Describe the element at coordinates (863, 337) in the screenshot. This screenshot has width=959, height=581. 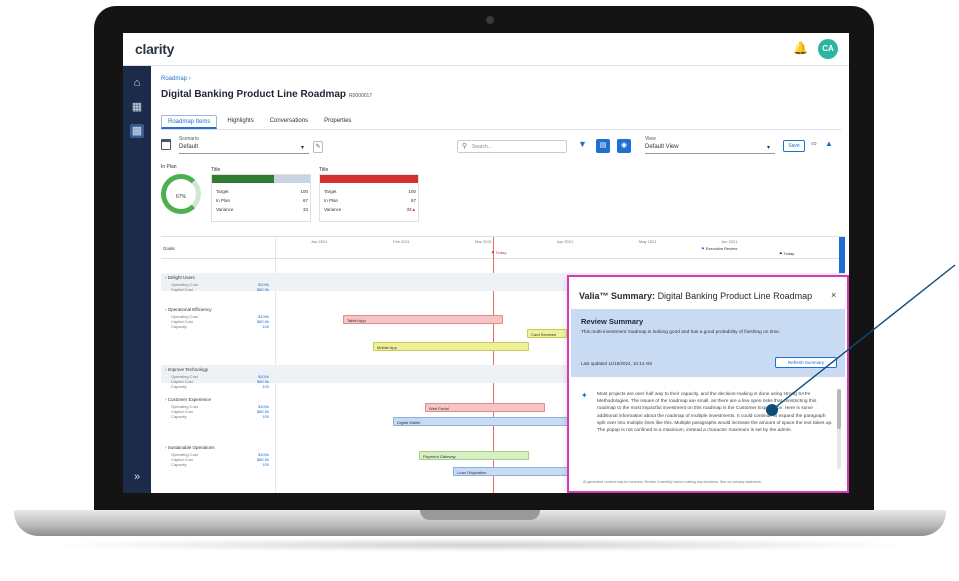
I see `callout-line` at that location.